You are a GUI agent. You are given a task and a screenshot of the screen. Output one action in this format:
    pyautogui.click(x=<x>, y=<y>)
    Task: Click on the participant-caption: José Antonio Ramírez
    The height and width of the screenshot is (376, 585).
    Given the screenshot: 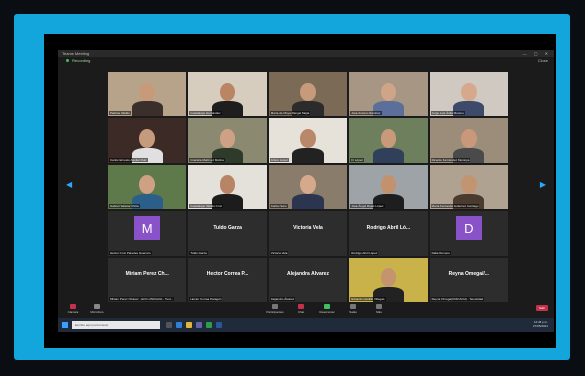 What is the action you would take?
    pyautogui.click(x=366, y=113)
    